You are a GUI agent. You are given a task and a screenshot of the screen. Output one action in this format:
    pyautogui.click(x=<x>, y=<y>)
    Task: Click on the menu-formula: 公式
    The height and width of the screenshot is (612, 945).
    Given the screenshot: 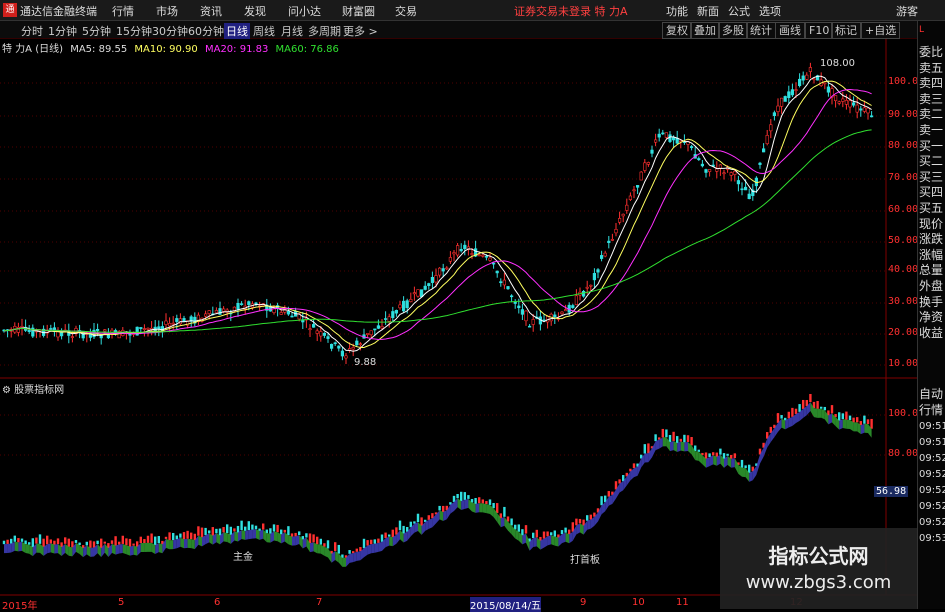 What is the action you would take?
    pyautogui.click(x=739, y=11)
    